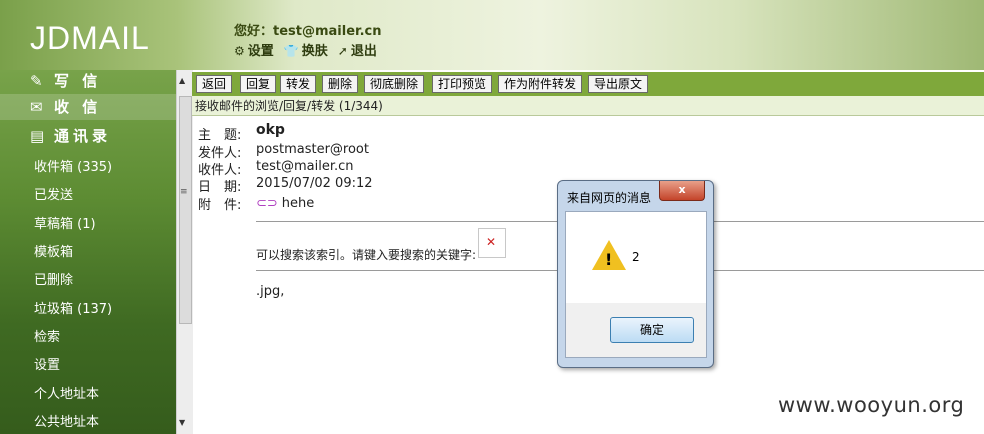  What do you see at coordinates (53, 193) in the screenshot?
I see `sidebar-item-sent: 已发送` at bounding box center [53, 193].